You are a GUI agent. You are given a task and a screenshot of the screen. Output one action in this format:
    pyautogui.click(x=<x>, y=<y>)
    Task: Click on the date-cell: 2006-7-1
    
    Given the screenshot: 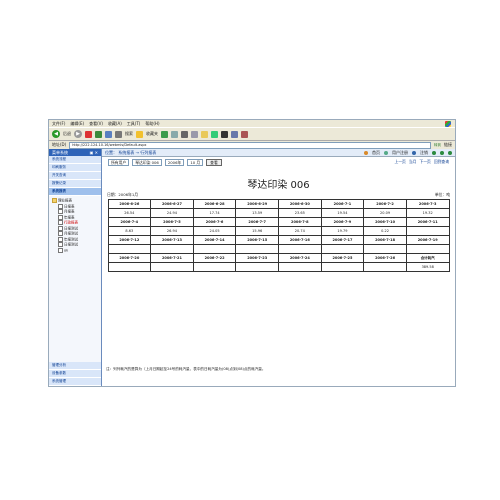 What is the action you would take?
    pyautogui.click(x=342, y=204)
    